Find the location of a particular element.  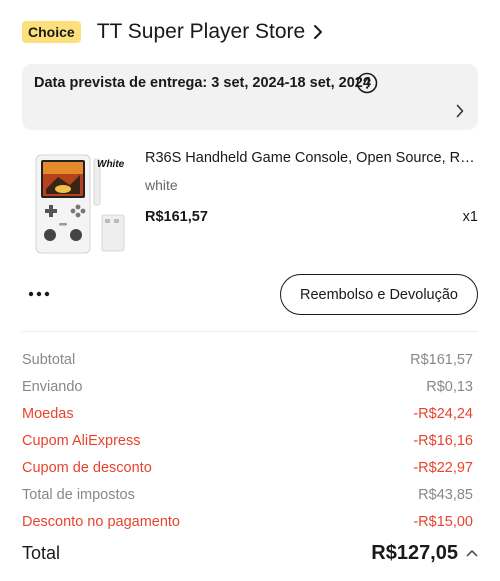

summary-row-label: Subtotal is located at coordinates (49, 359).